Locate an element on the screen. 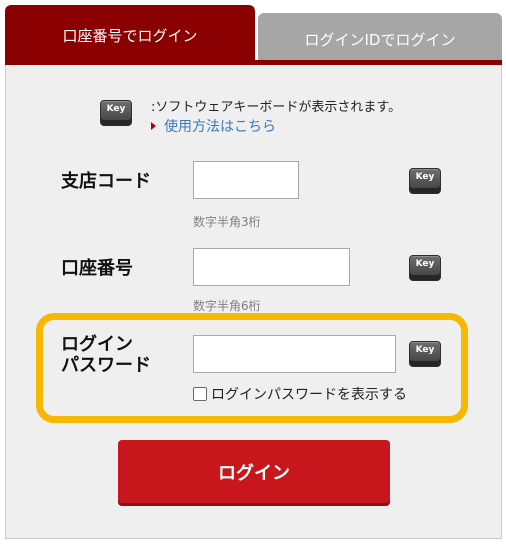 This screenshot has height=544, width=506. tab-account-number-login-label: 口座番号でログイン is located at coordinates (130, 35).